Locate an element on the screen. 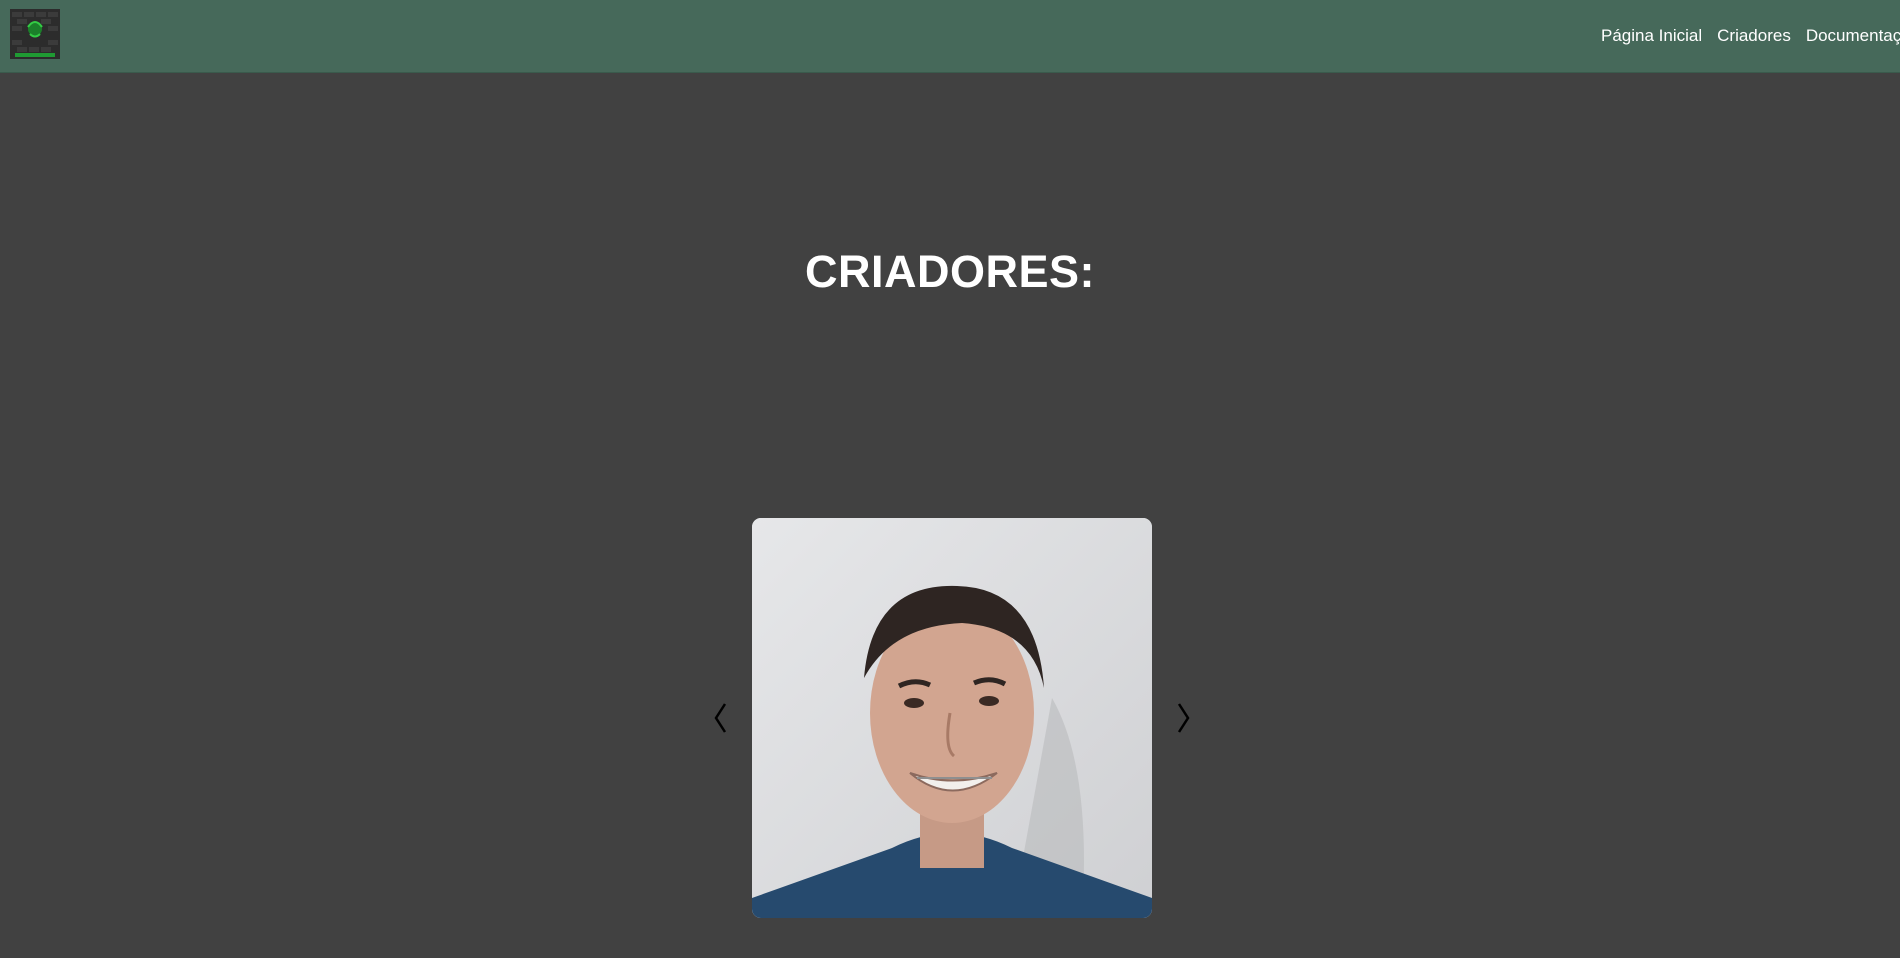 This screenshot has width=1900, height=958. nav-link-criadores: Criadores is located at coordinates (1754, 36).